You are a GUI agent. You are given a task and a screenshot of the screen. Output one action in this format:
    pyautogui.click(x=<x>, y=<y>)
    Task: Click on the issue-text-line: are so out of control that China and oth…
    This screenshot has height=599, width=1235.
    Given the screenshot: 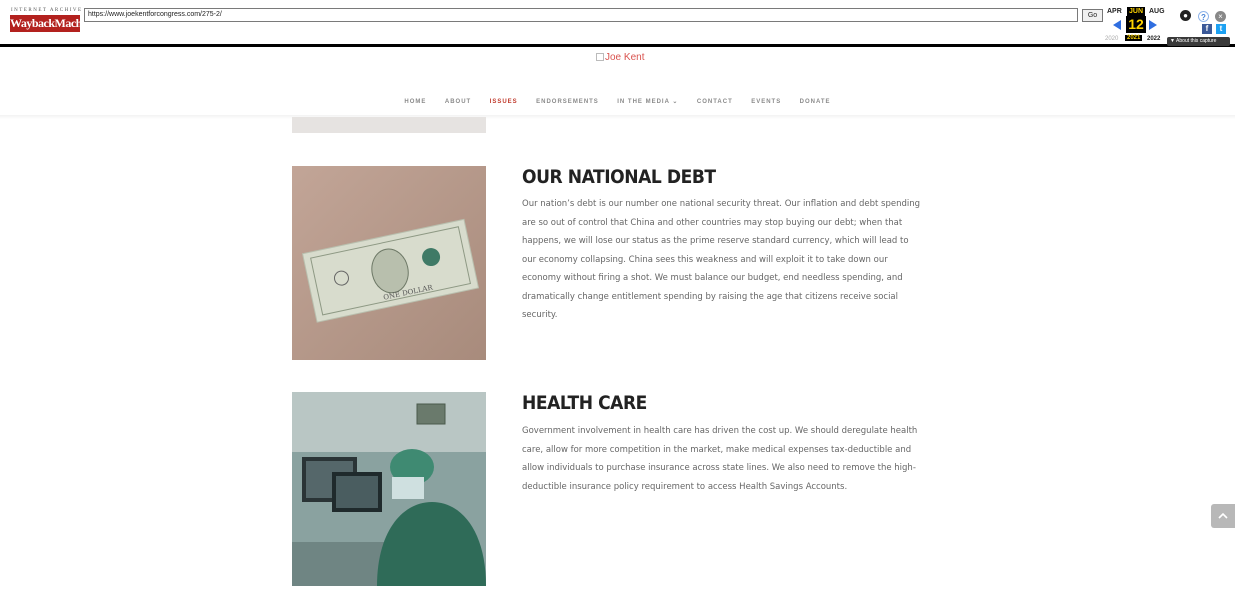 What is the action you would take?
    pyautogui.click(x=712, y=222)
    